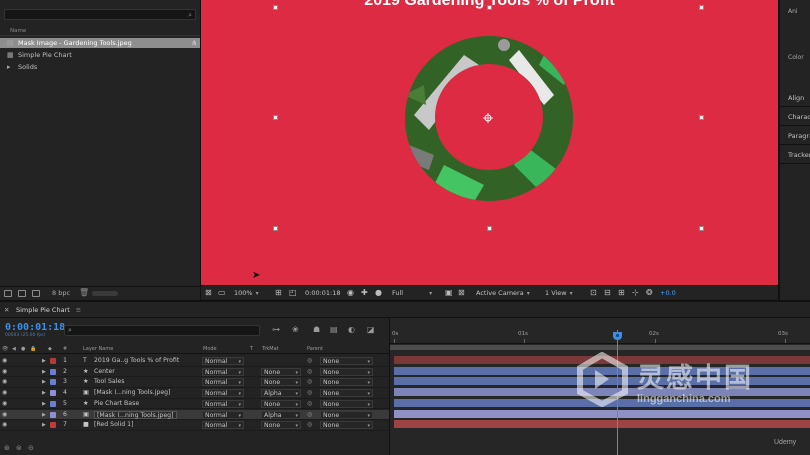  What do you see at coordinates (795, 117) in the screenshot?
I see `panel-character: Character` at bounding box center [795, 117].